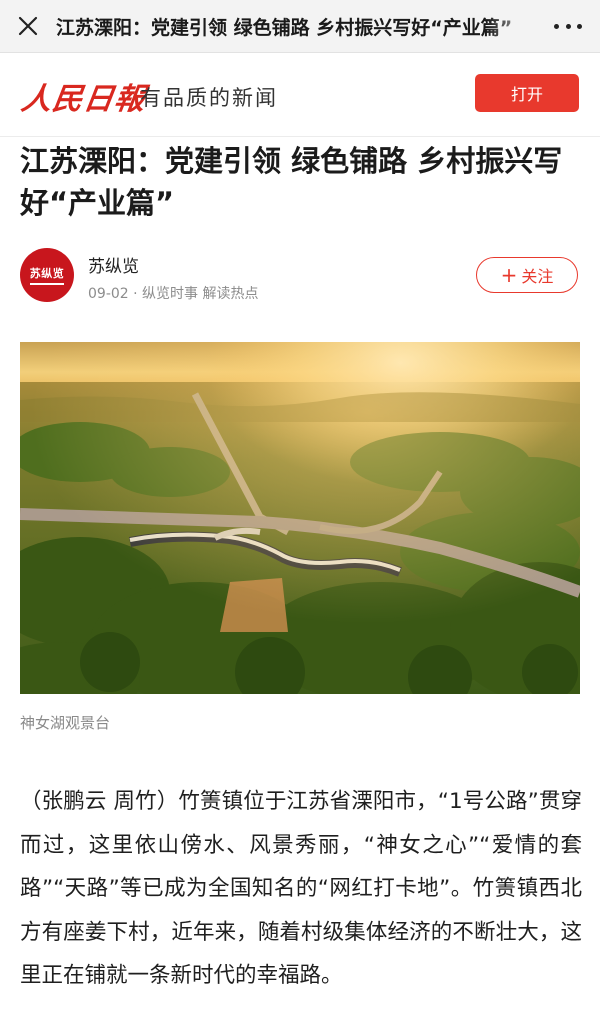 The image size is (600, 1028). Describe the element at coordinates (113, 264) in the screenshot. I see `author-name: 苏纵览` at that location.